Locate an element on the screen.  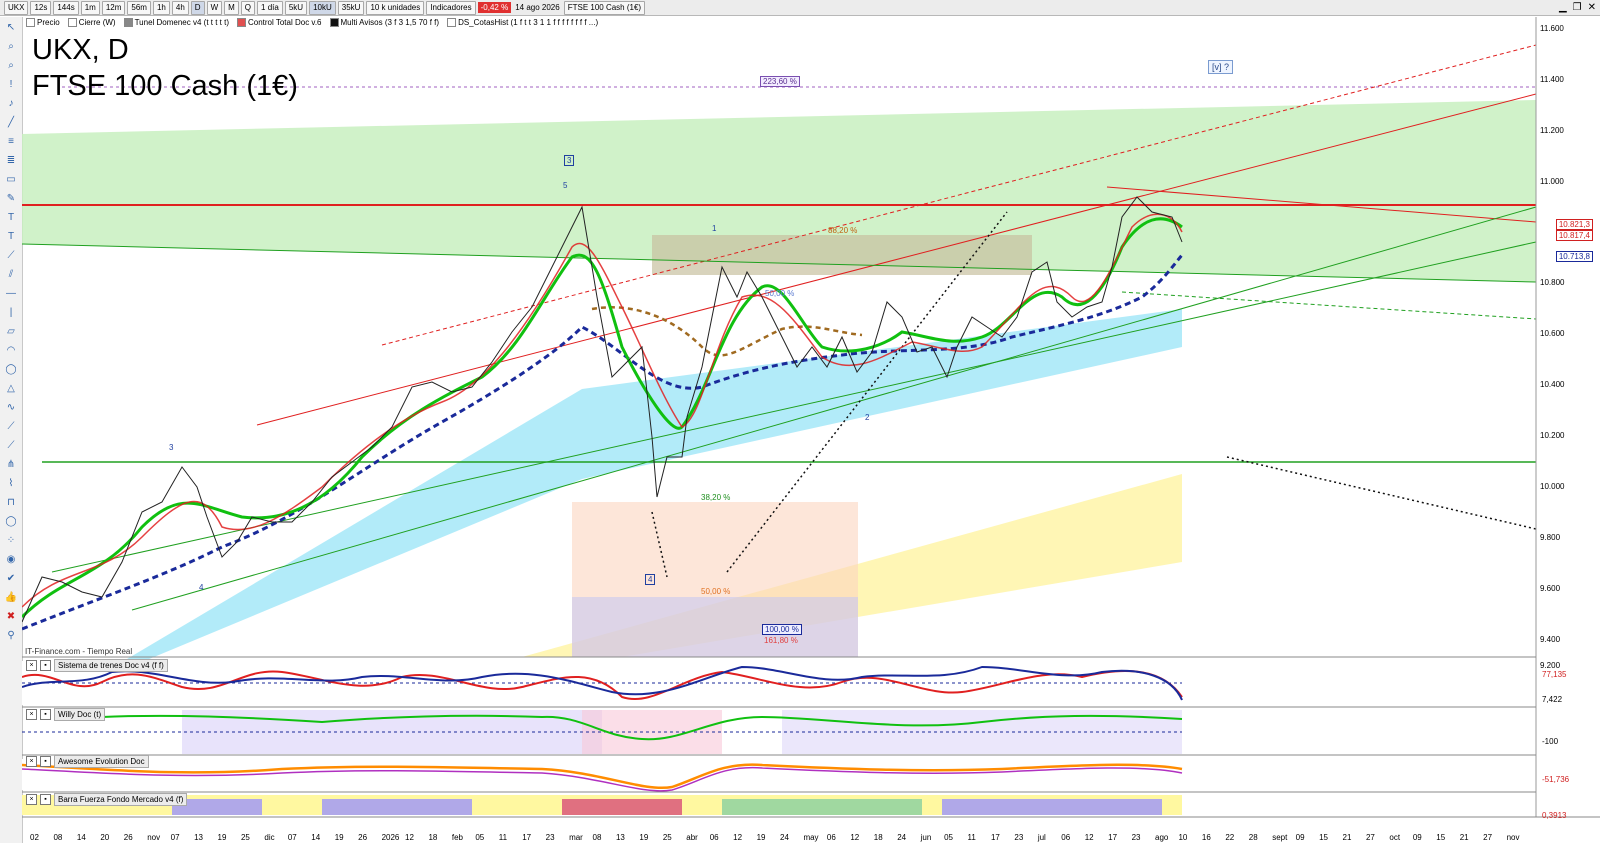
price-pill-close: 10.817,4 is located at coordinates (1574, 235).